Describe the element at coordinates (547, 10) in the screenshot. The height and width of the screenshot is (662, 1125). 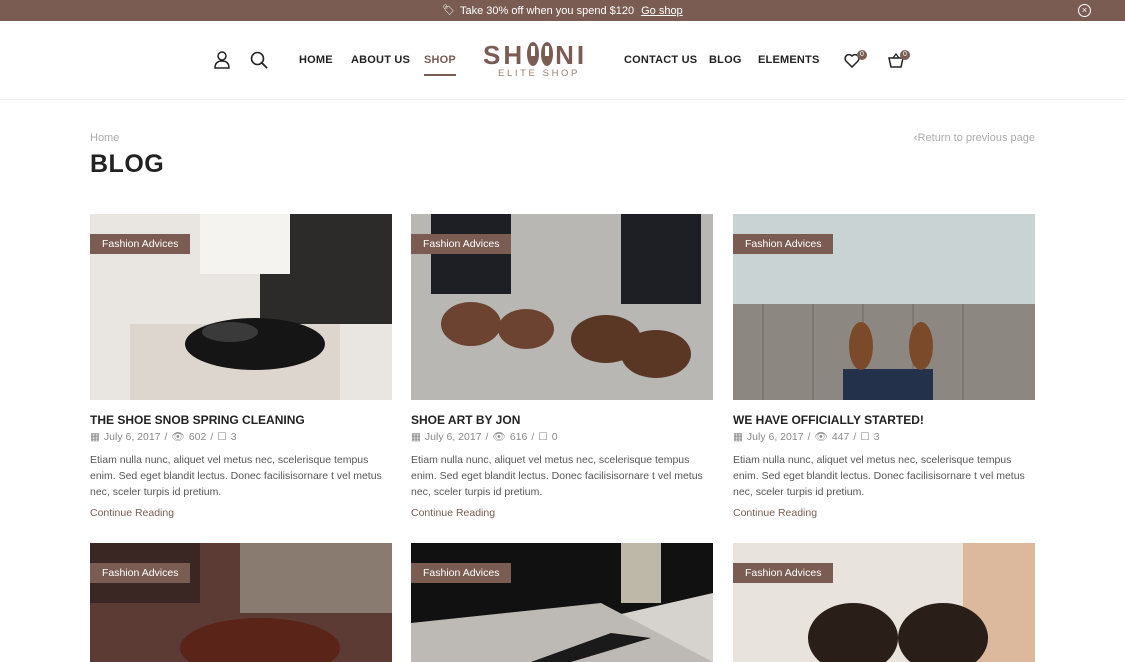
I see `promo-text: Take 30% off when you spend $120` at that location.